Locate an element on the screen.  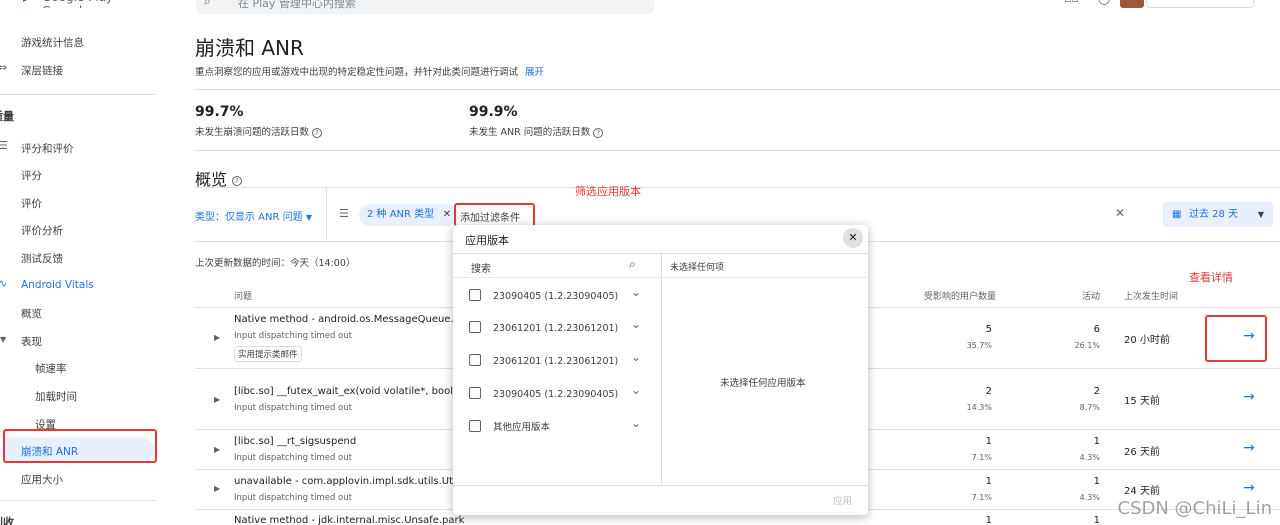
users-count: 1 is located at coordinates (988, 481).